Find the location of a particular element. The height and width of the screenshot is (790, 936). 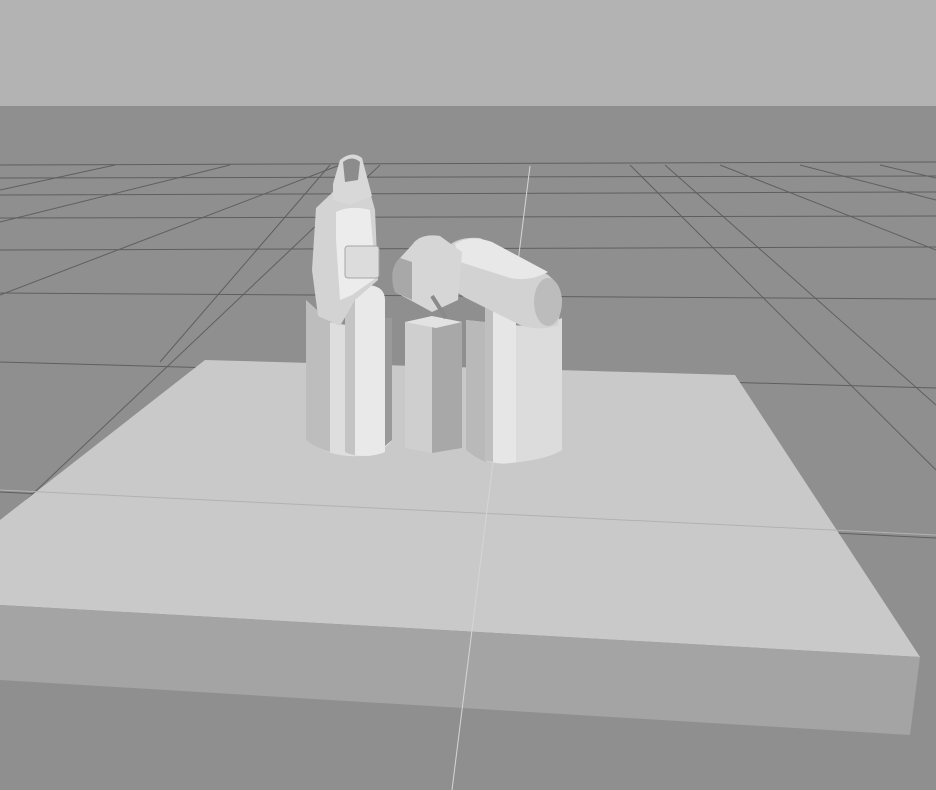

left-robot-joint-plate is located at coordinates (362, 262).